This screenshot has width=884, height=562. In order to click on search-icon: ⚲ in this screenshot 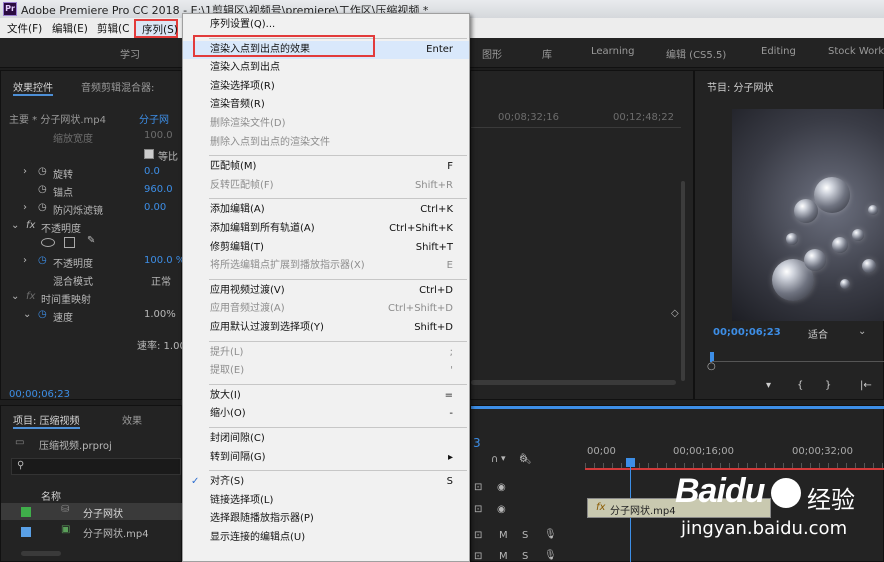, I will do `click(21, 465)`.